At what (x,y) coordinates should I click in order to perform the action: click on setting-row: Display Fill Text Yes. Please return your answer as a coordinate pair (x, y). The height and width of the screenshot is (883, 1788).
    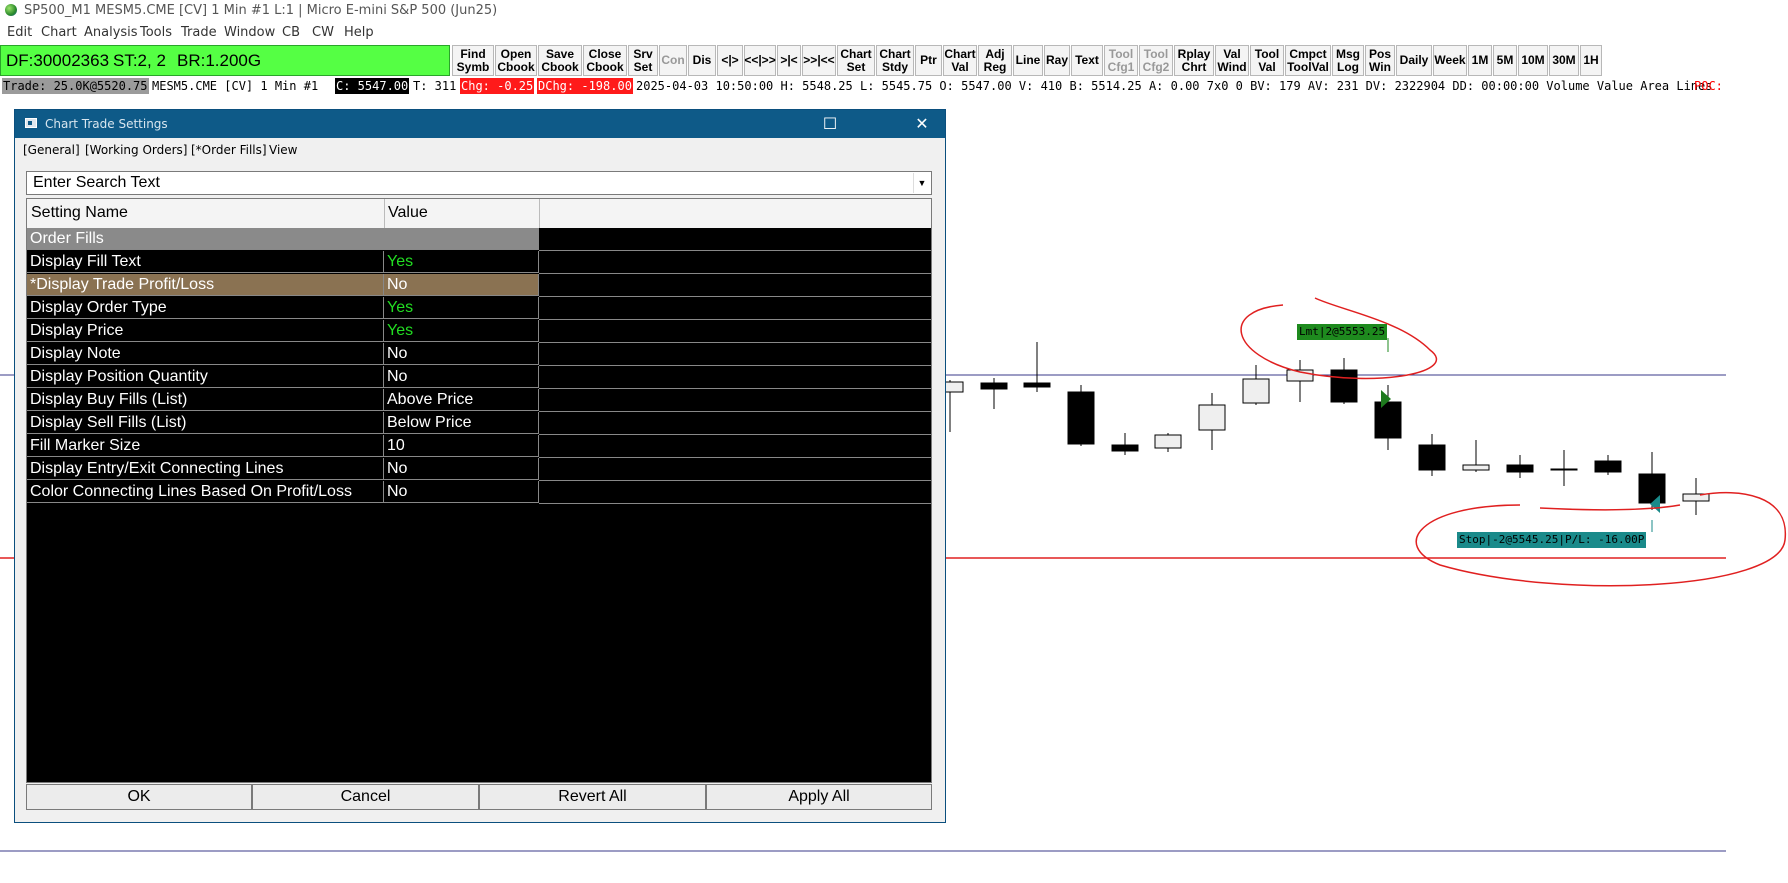
    Looking at the image, I should click on (479, 262).